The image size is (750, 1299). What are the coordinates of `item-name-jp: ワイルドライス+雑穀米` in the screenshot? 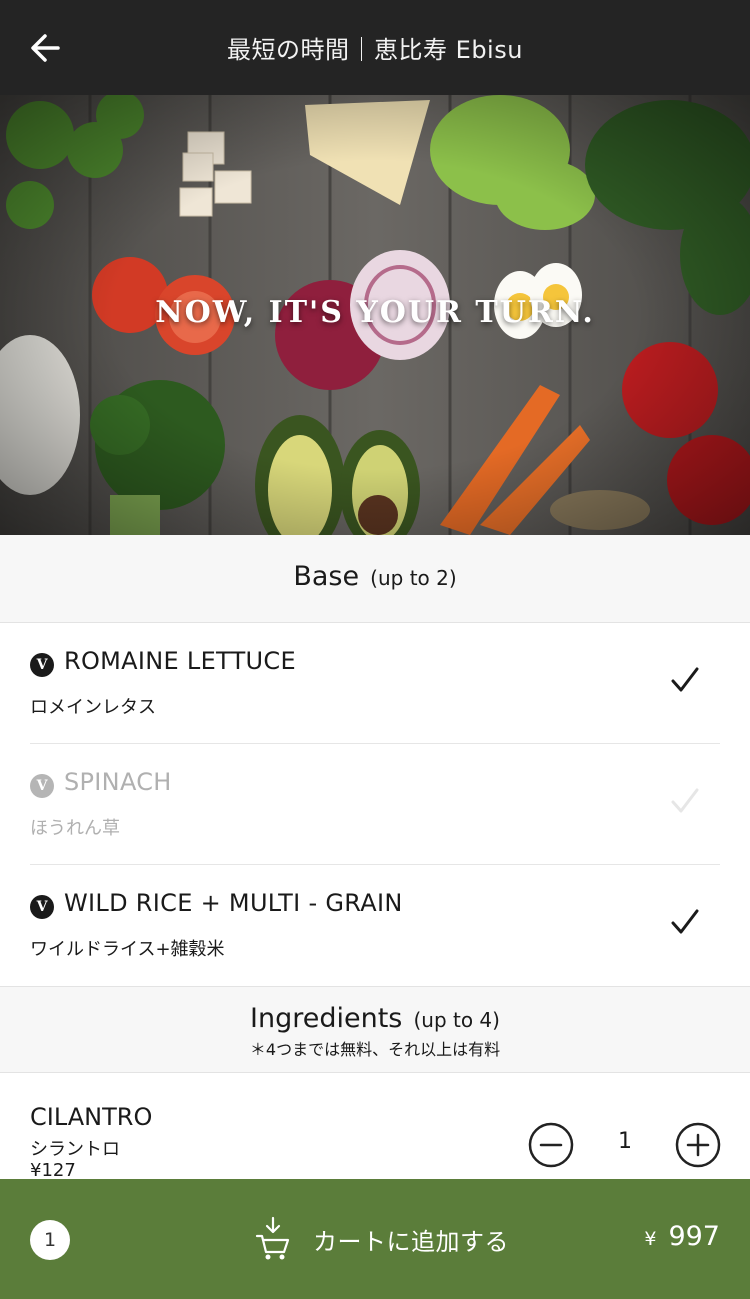 It's located at (127, 949).